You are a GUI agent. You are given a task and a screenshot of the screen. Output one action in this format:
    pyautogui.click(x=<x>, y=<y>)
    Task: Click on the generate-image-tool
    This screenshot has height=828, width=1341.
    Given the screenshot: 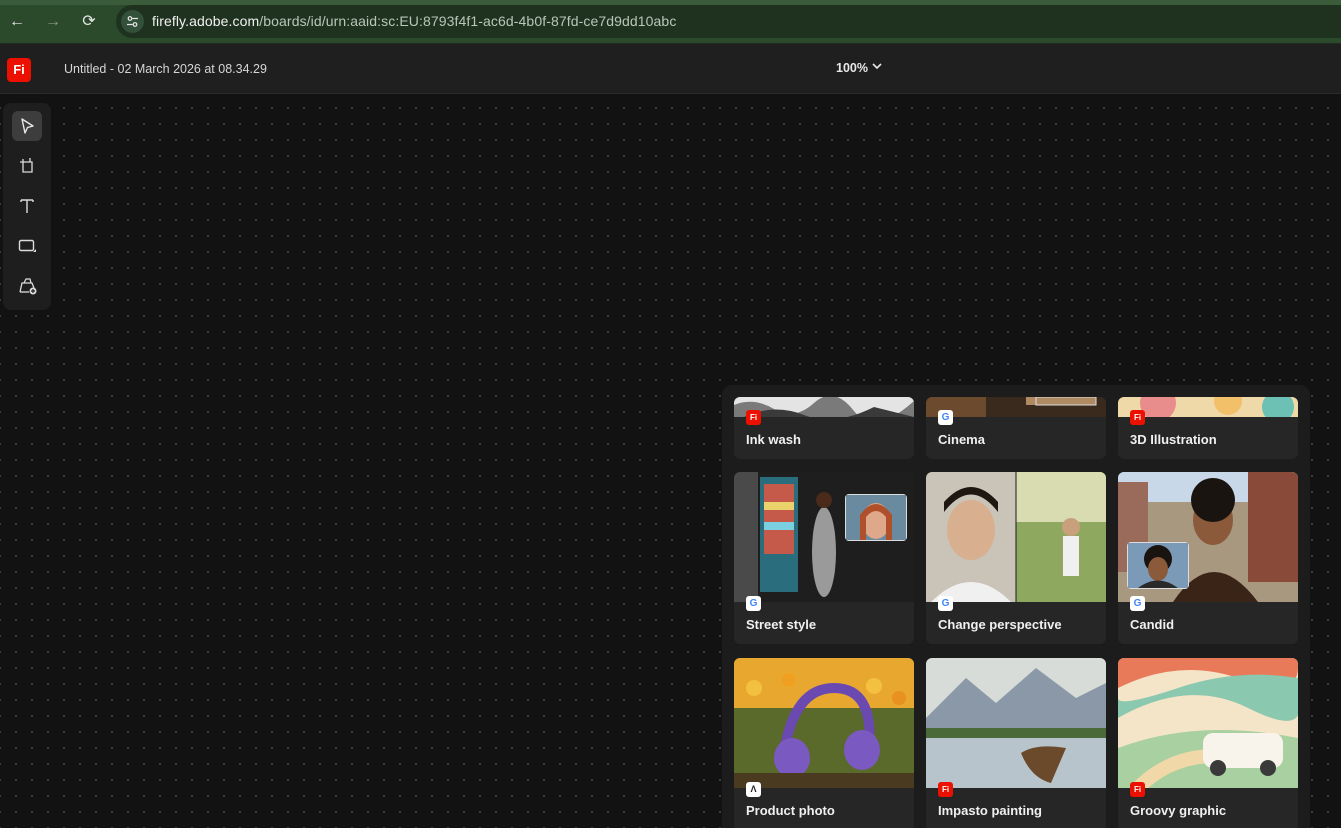 What is the action you would take?
    pyautogui.click(x=27, y=286)
    